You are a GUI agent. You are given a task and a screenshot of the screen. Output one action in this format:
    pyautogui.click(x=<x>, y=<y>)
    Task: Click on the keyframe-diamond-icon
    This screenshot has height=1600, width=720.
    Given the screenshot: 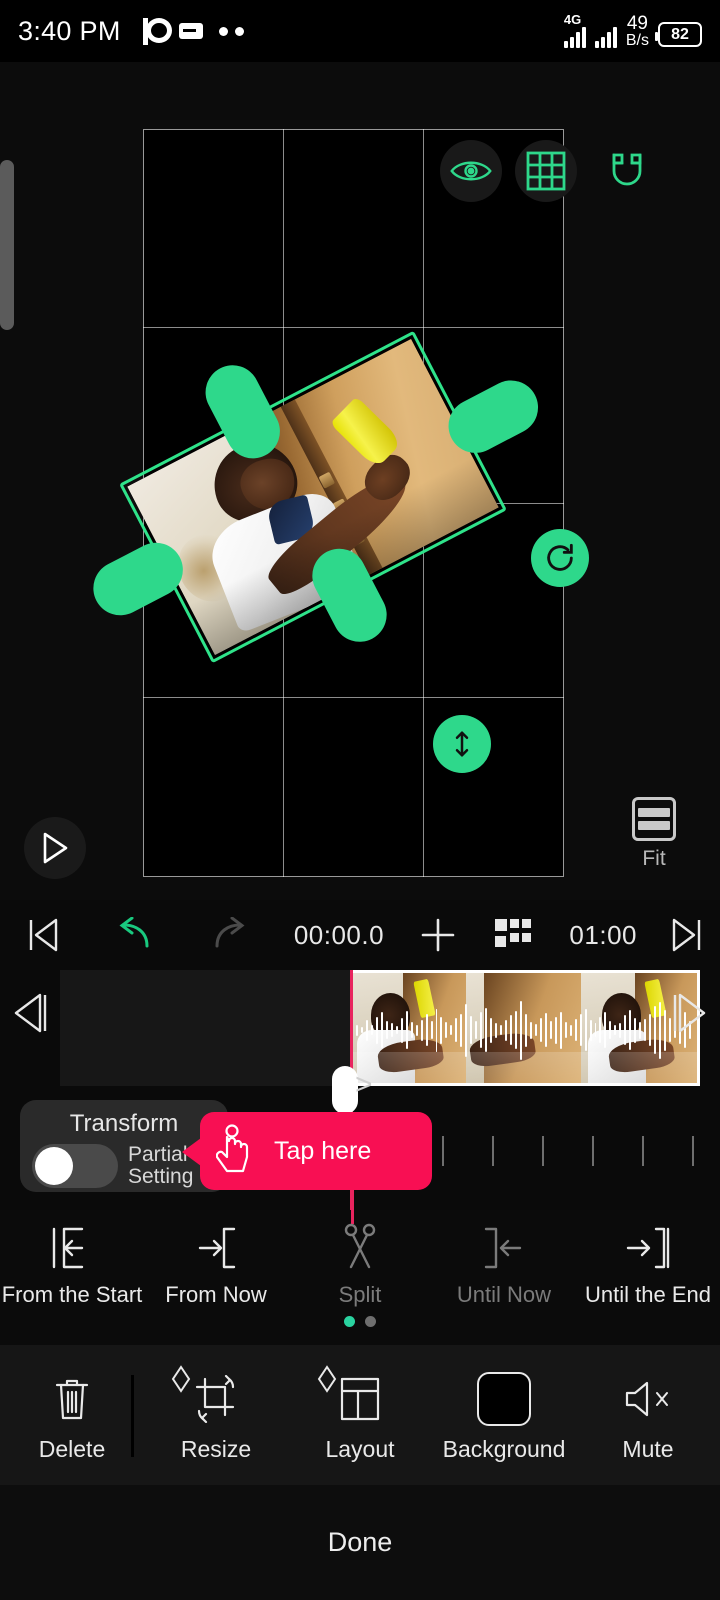 What is the action you would take?
    pyautogui.click(x=181, y=1381)
    